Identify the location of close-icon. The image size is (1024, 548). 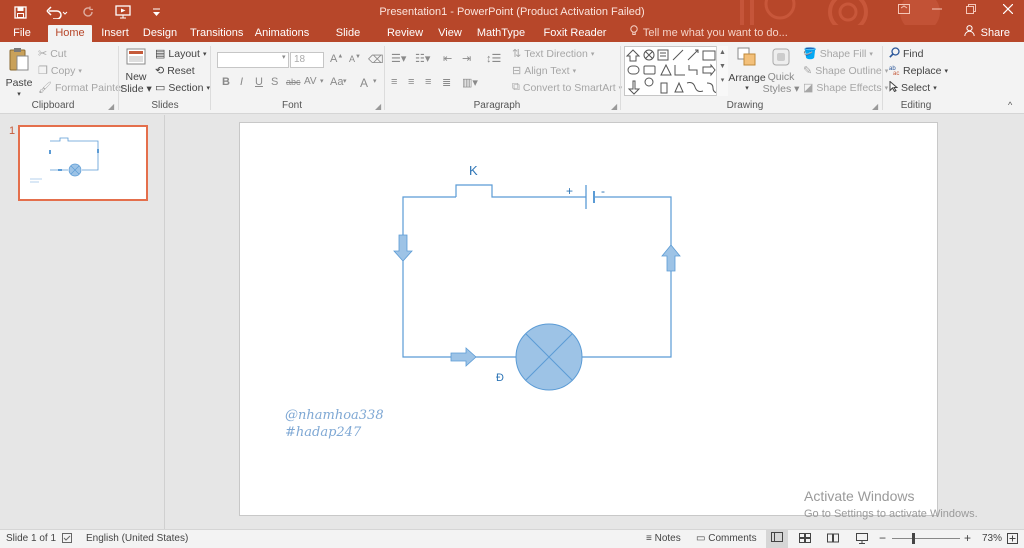
(1008, 12).